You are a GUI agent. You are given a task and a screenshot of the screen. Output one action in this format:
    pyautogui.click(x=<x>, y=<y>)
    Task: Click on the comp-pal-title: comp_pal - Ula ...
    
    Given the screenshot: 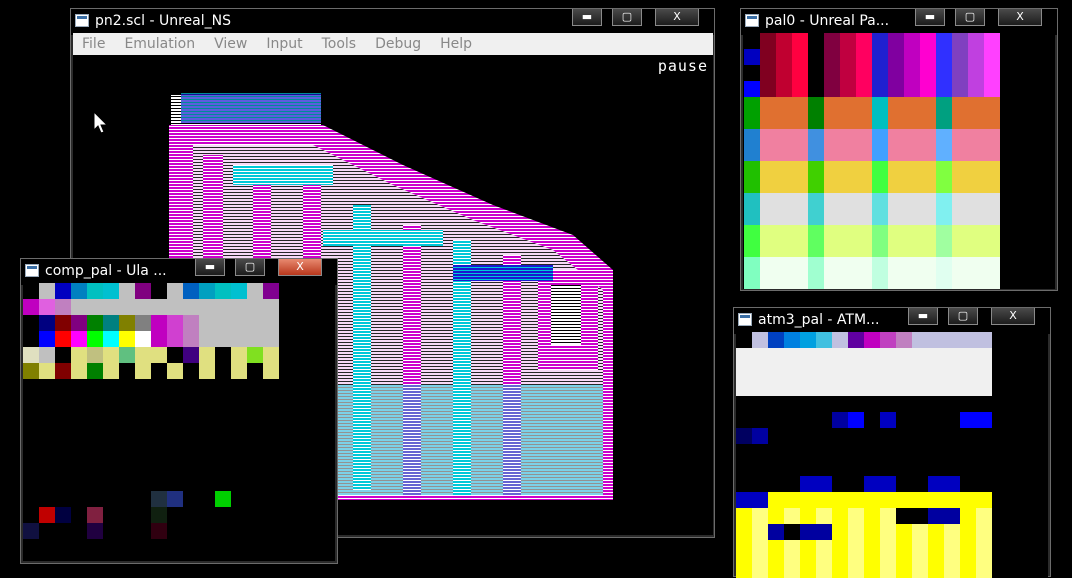 What is the action you would take?
    pyautogui.click(x=106, y=271)
    